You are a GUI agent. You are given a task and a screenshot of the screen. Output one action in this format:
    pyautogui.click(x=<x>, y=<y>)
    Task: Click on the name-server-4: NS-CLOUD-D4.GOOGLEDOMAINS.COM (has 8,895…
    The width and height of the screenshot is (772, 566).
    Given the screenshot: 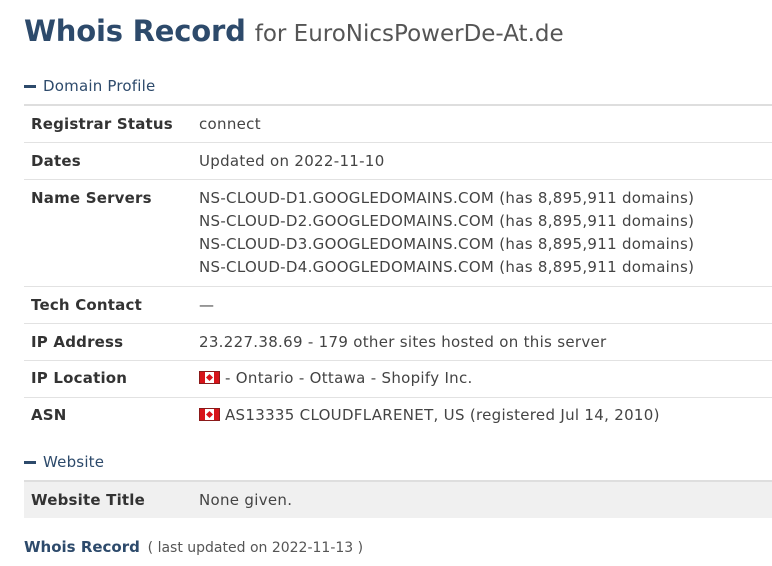 What is the action you would take?
    pyautogui.click(x=447, y=267)
    